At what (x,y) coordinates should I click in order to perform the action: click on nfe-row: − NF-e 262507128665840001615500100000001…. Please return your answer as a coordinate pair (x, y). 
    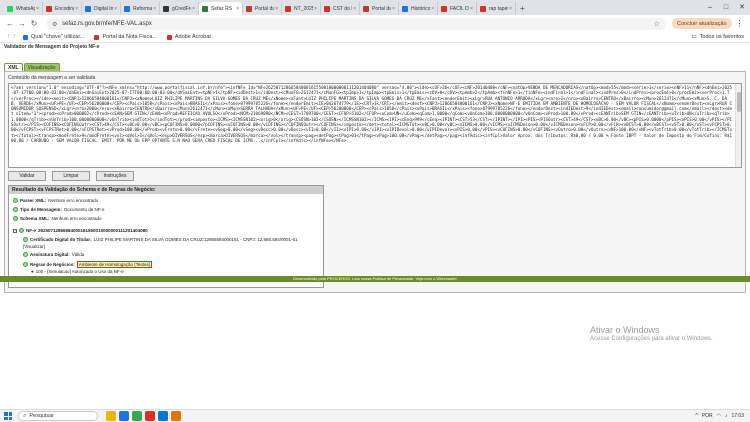
    Looking at the image, I should click on (80, 230).